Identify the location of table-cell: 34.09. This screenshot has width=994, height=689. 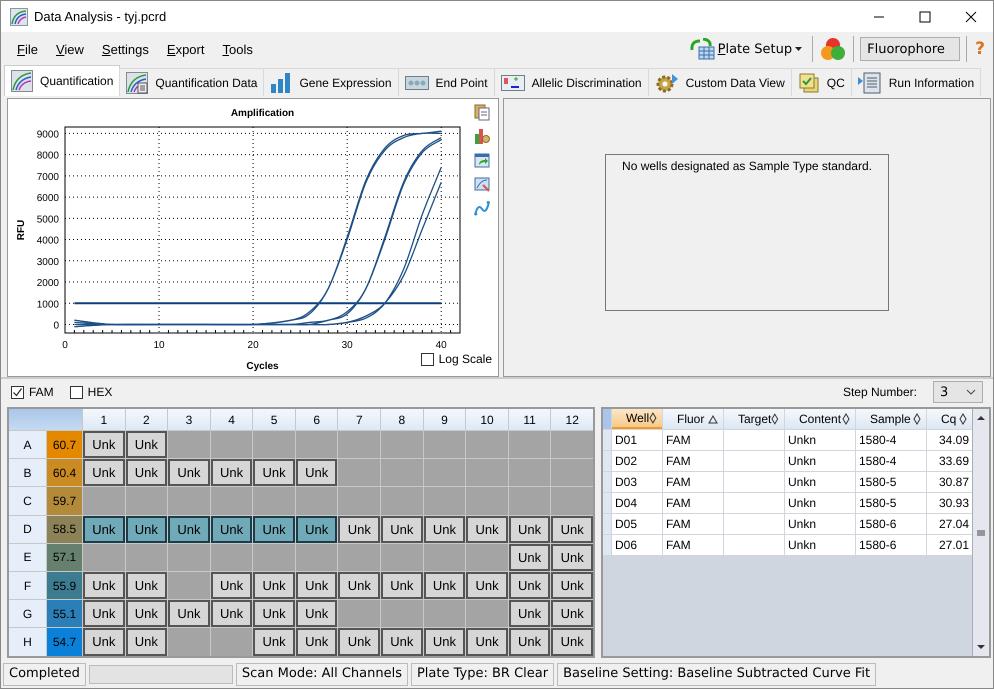
(949, 440).